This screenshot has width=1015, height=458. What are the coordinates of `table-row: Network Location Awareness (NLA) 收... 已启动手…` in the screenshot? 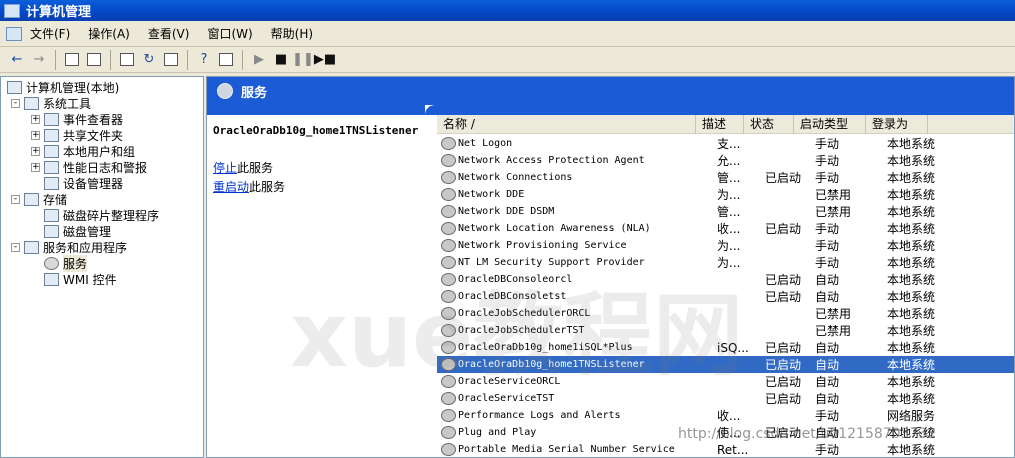 It's located at (725, 228).